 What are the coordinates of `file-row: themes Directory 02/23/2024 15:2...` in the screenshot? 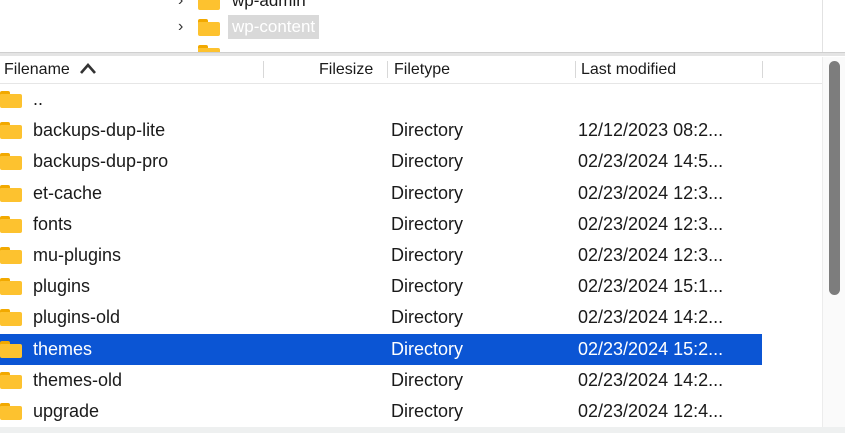 It's located at (381, 349).